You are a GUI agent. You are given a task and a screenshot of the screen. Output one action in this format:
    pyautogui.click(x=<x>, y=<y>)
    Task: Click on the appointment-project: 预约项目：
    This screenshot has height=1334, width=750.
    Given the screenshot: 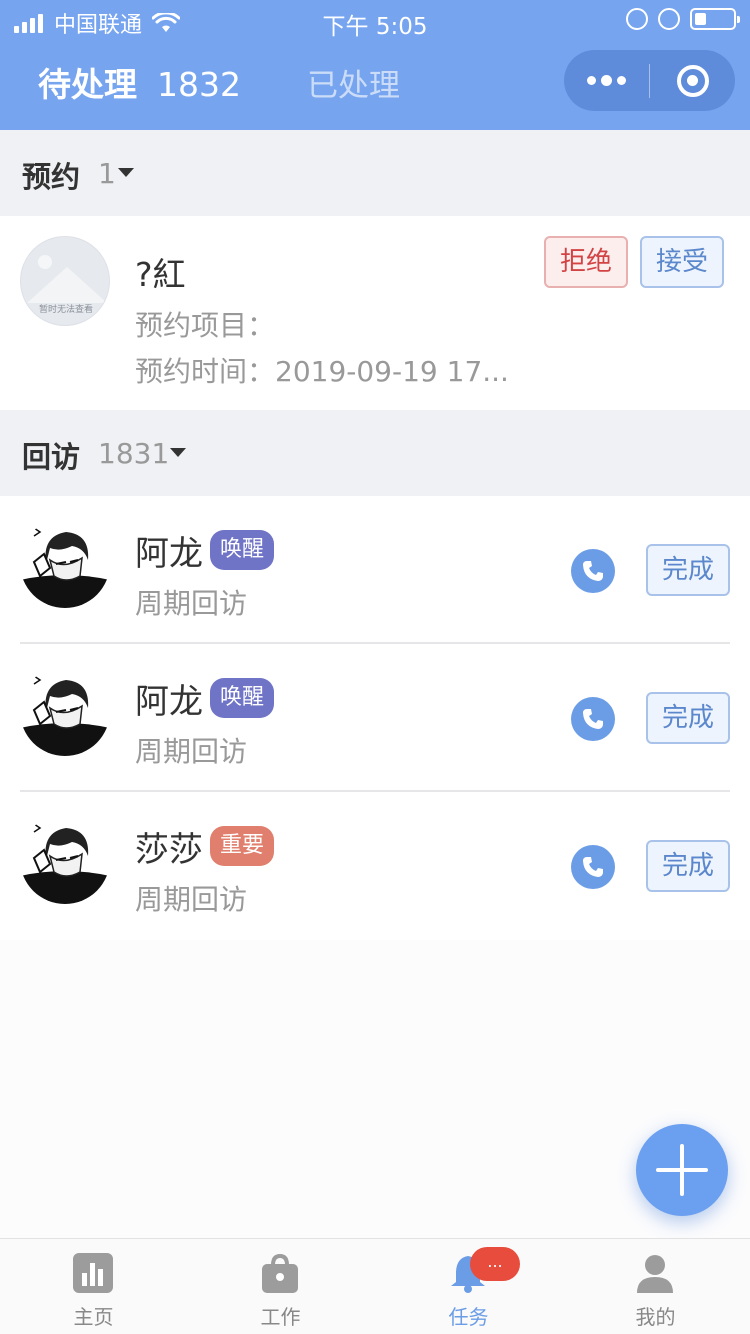 What is the action you would take?
    pyautogui.click(x=205, y=325)
    